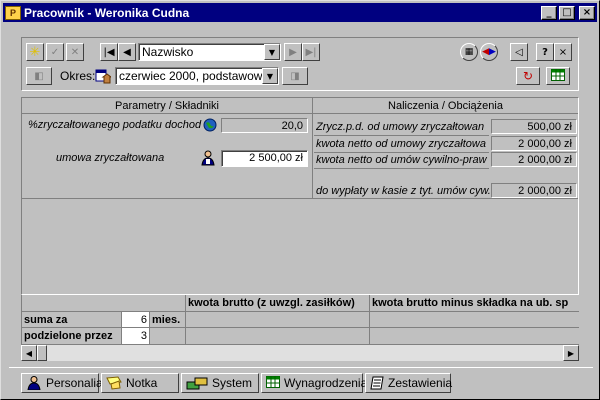 The height and width of the screenshot is (400, 600). Describe the element at coordinates (401, 144) in the screenshot. I see `net-contract-label: kwota netto od umowy zryczałtowa` at that location.